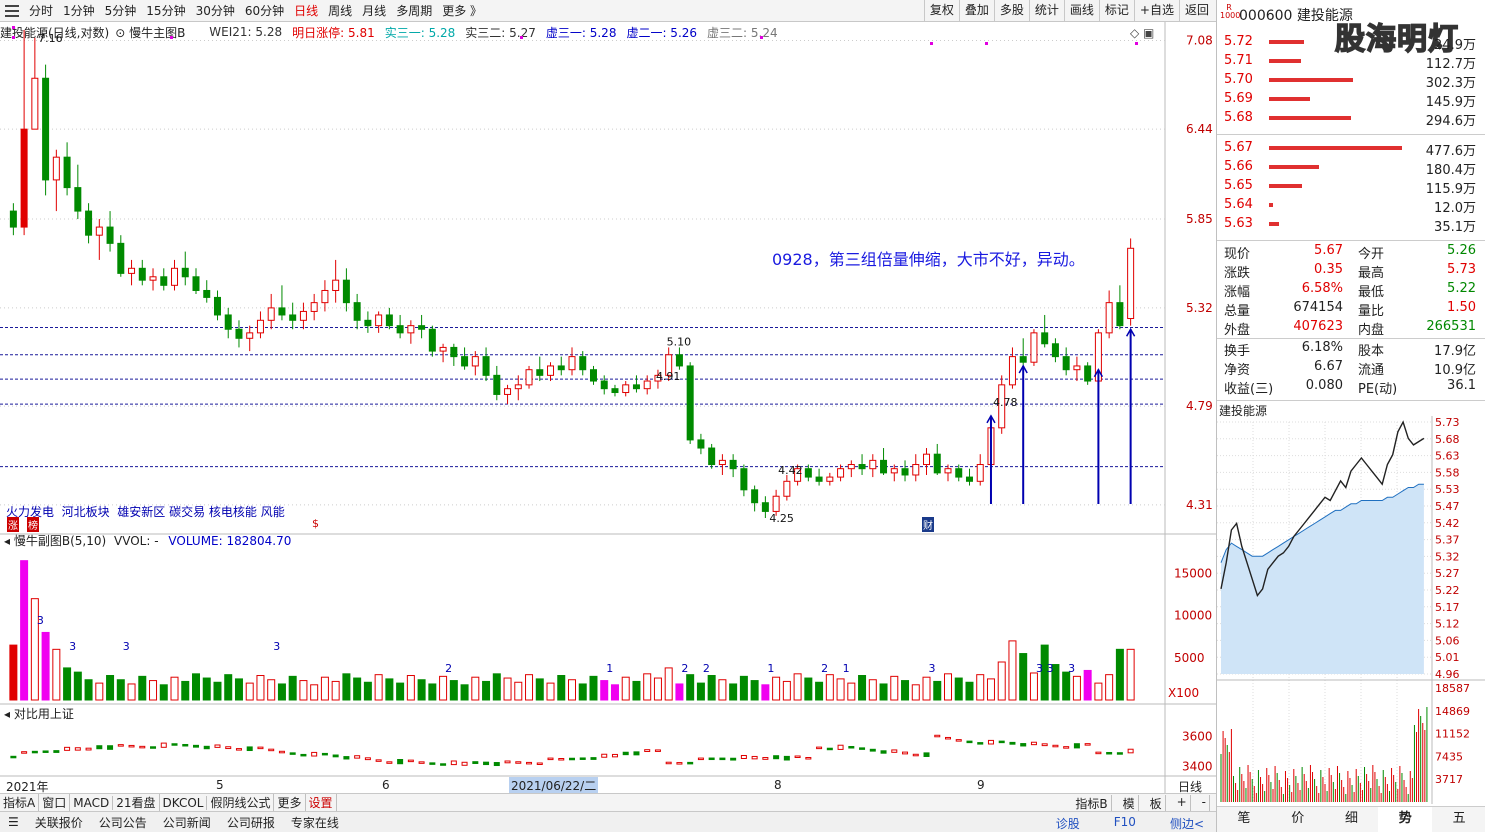 This screenshot has width=1485, height=832. Describe the element at coordinates (941, 10) in the screenshot. I see `toolbar-button-0: 复权` at that location.